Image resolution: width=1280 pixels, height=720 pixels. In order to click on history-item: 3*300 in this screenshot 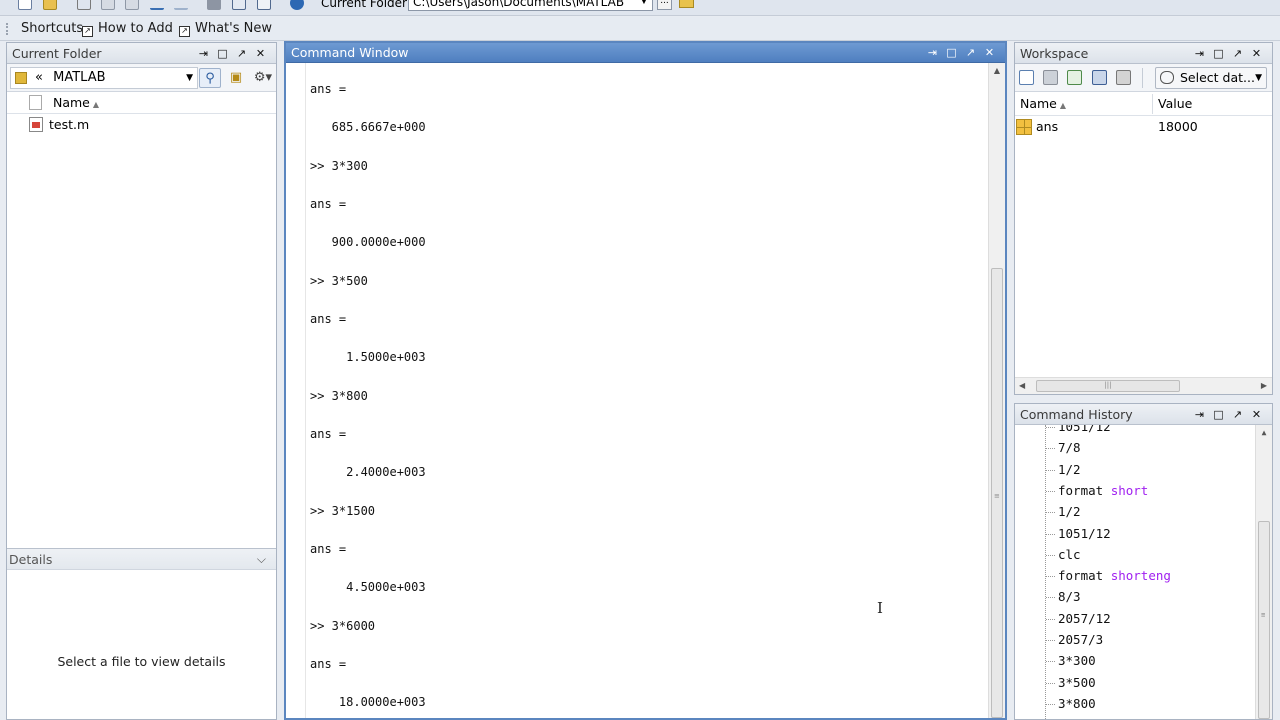, I will do `click(1071, 660)`.